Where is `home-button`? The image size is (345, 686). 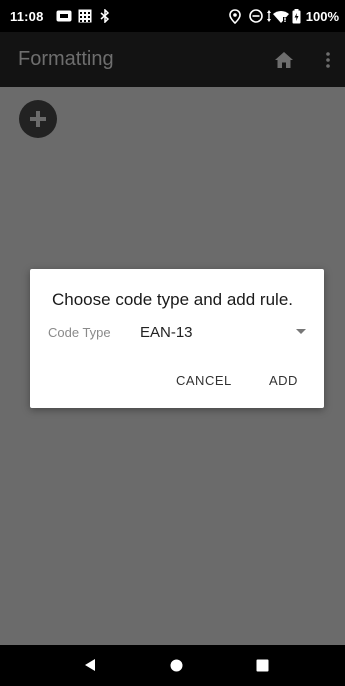
home-button is located at coordinates (284, 60).